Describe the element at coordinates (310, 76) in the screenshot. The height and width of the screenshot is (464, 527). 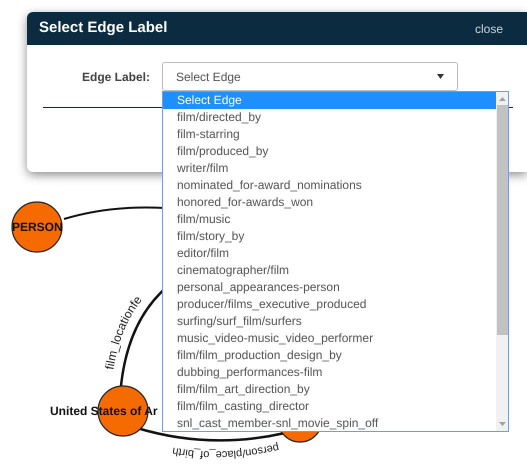
I see `select-field: Select Edge` at that location.